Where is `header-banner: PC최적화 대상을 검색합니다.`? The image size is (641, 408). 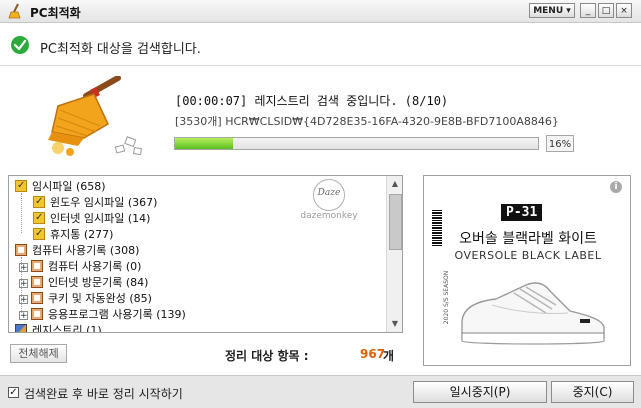 header-banner: PC최적화 대상을 검색합니다. is located at coordinates (320, 44).